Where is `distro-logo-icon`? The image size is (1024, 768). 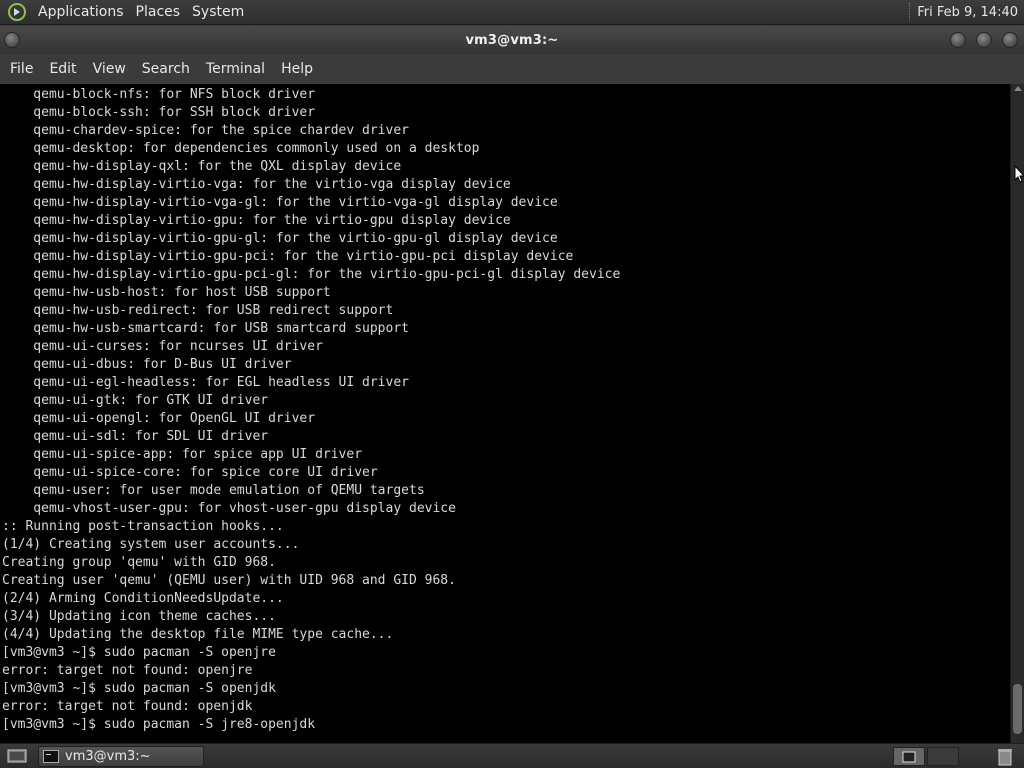 distro-logo-icon is located at coordinates (17, 12).